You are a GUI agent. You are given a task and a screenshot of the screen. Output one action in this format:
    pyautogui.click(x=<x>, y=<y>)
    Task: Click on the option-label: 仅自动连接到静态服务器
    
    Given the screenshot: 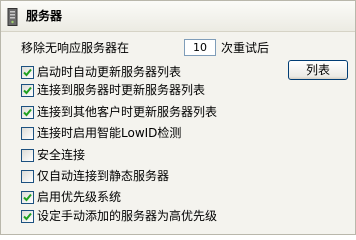 What is the action you would take?
    pyautogui.click(x=103, y=176)
    